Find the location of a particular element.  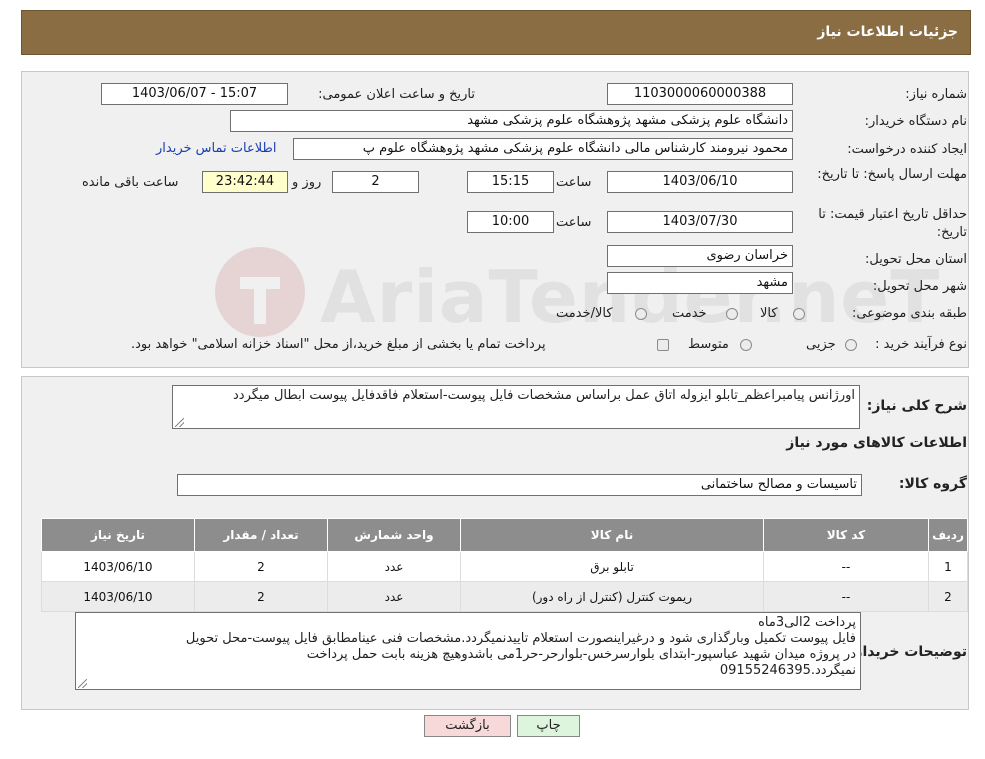

city-field: مشهد is located at coordinates (700, 283).